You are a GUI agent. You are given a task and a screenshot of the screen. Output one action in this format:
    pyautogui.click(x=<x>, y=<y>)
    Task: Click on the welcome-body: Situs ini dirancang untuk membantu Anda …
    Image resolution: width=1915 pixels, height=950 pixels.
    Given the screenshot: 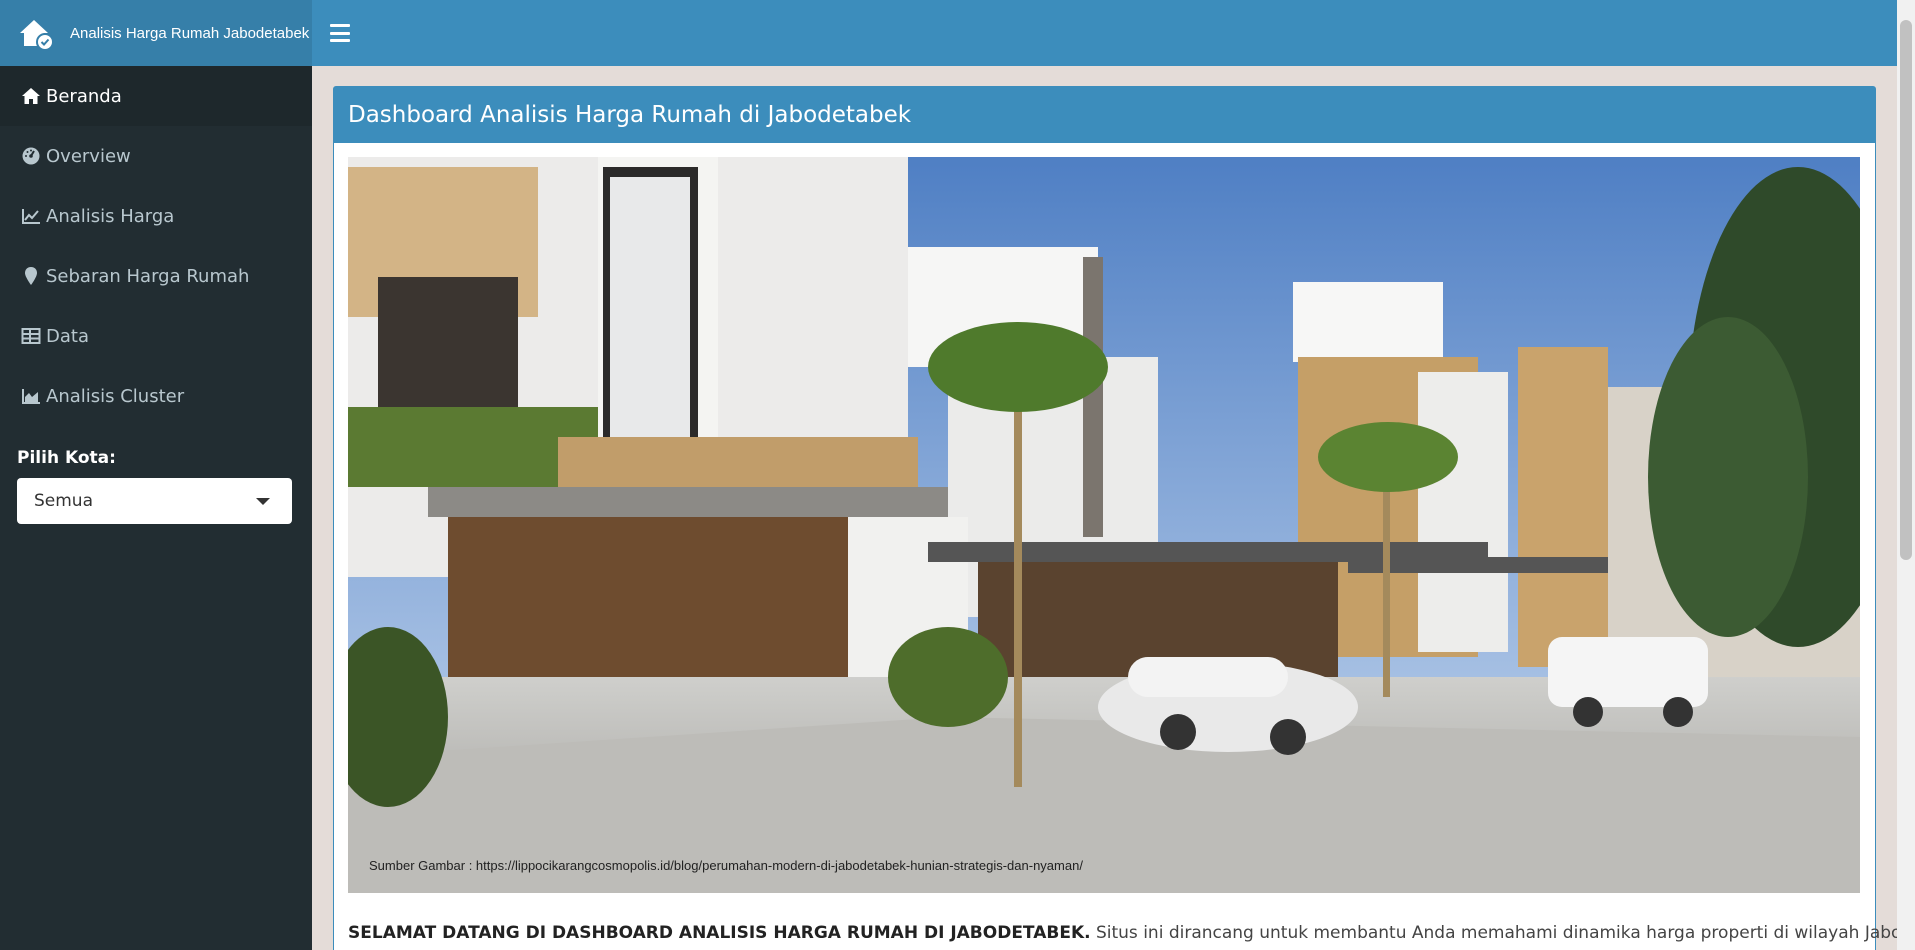 What is the action you would take?
    pyautogui.click(x=1502, y=933)
    